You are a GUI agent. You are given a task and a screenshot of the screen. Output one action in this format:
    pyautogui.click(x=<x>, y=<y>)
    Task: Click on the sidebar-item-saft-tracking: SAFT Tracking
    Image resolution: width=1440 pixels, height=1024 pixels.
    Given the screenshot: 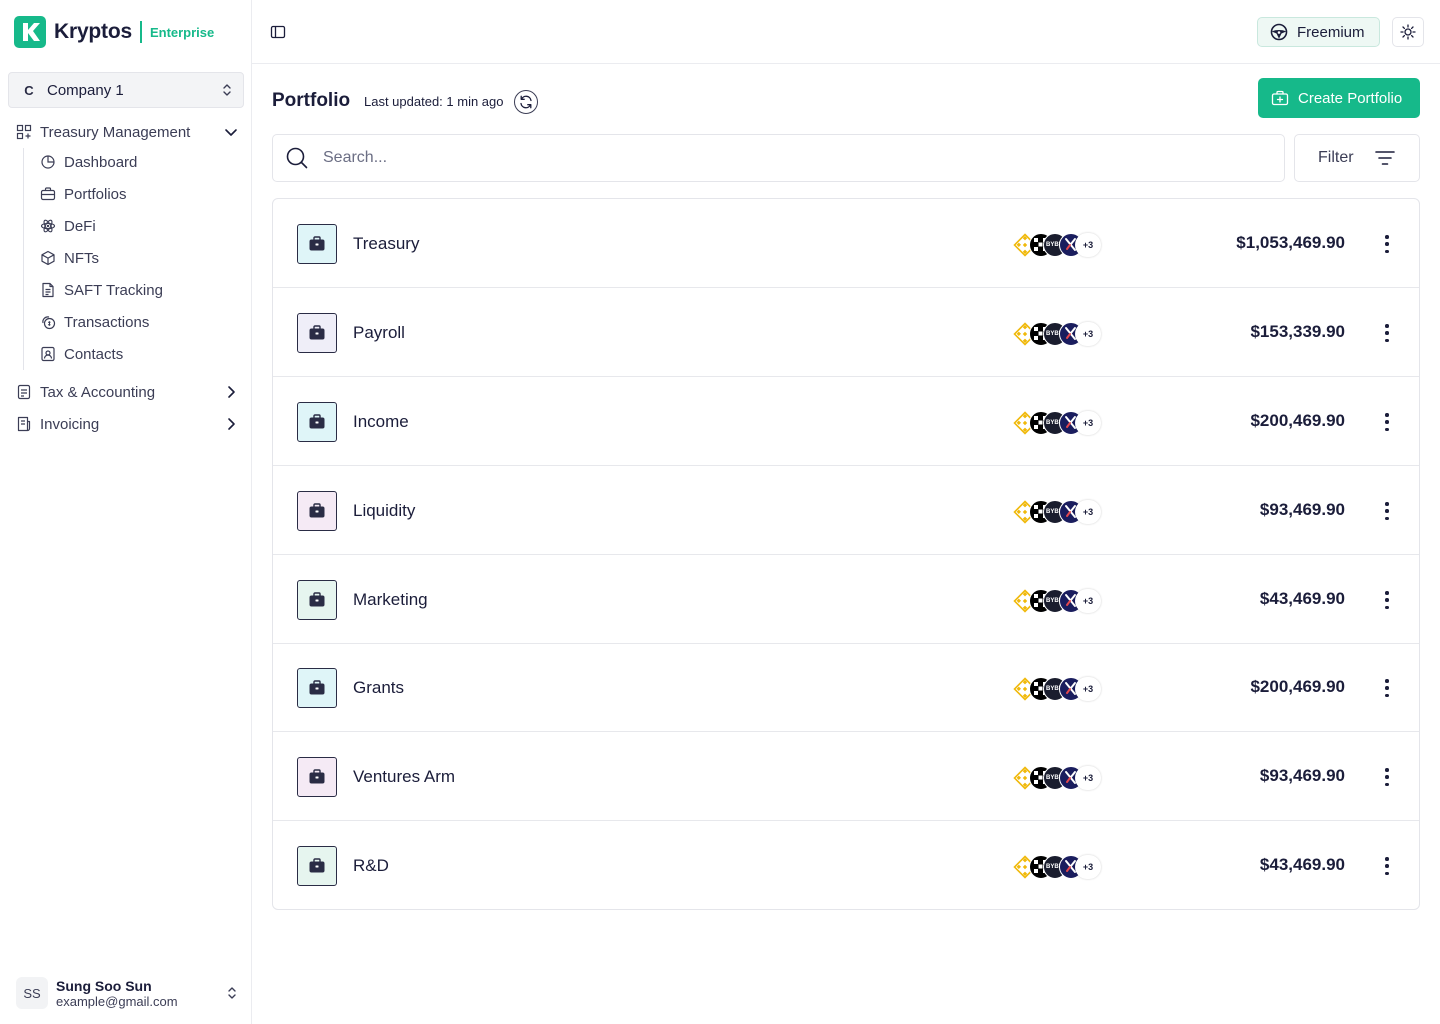 What is the action you would take?
    pyautogui.click(x=101, y=290)
    